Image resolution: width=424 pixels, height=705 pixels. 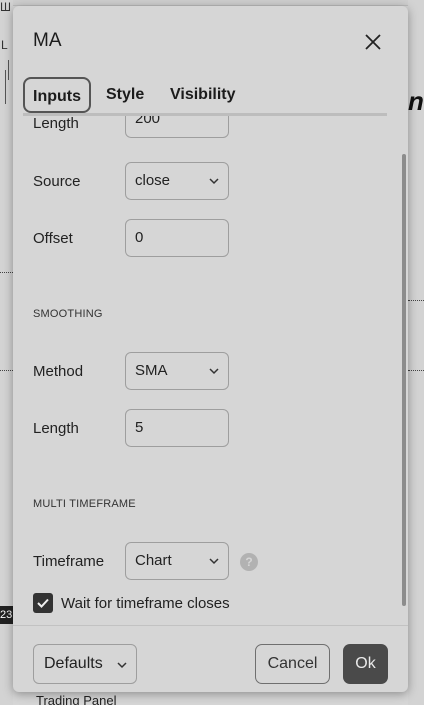 What do you see at coordinates (57, 95) in the screenshot?
I see `tab-inputs: Inputs` at bounding box center [57, 95].